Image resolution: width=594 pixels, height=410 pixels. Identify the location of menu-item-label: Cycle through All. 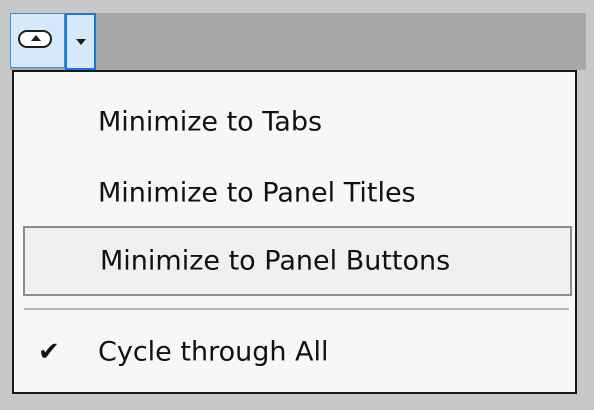
(213, 352).